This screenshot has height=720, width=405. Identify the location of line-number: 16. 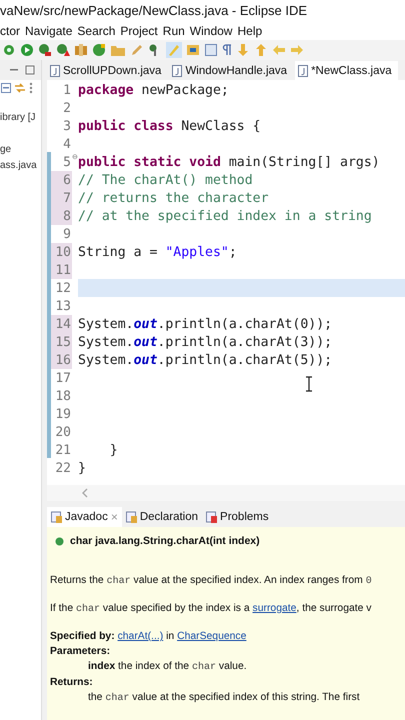
(63, 360).